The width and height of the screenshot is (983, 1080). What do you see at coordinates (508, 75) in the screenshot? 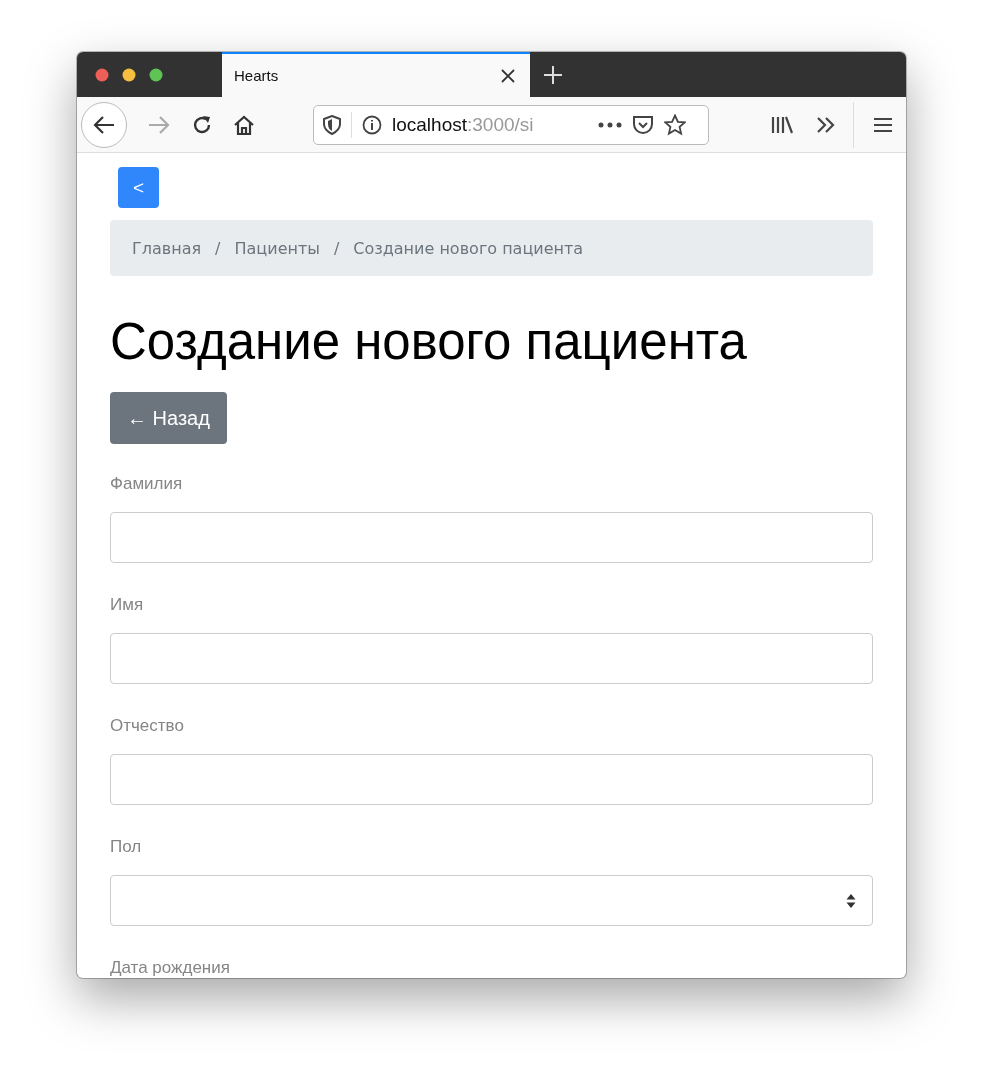
I see `close-tab-icon` at bounding box center [508, 75].